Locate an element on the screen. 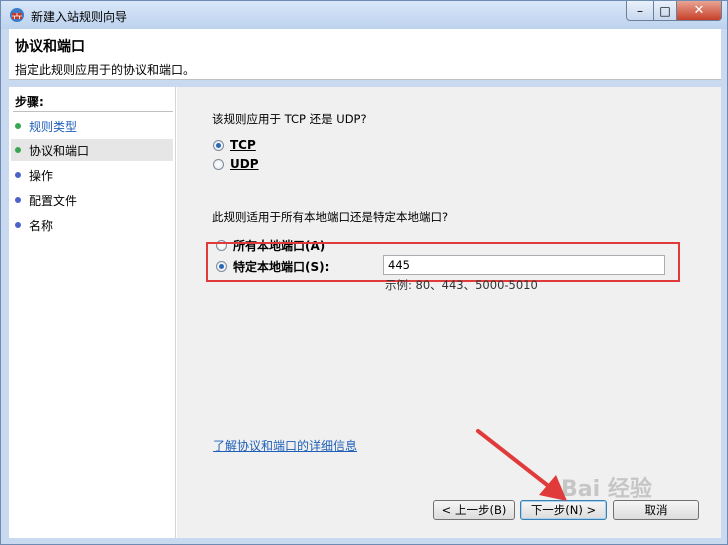  tcp-radio-option: TCP is located at coordinates (234, 145).